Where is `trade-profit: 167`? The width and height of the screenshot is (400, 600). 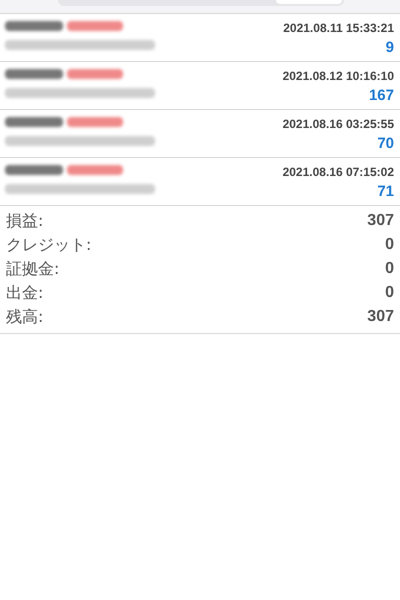 trade-profit: 167 is located at coordinates (381, 96).